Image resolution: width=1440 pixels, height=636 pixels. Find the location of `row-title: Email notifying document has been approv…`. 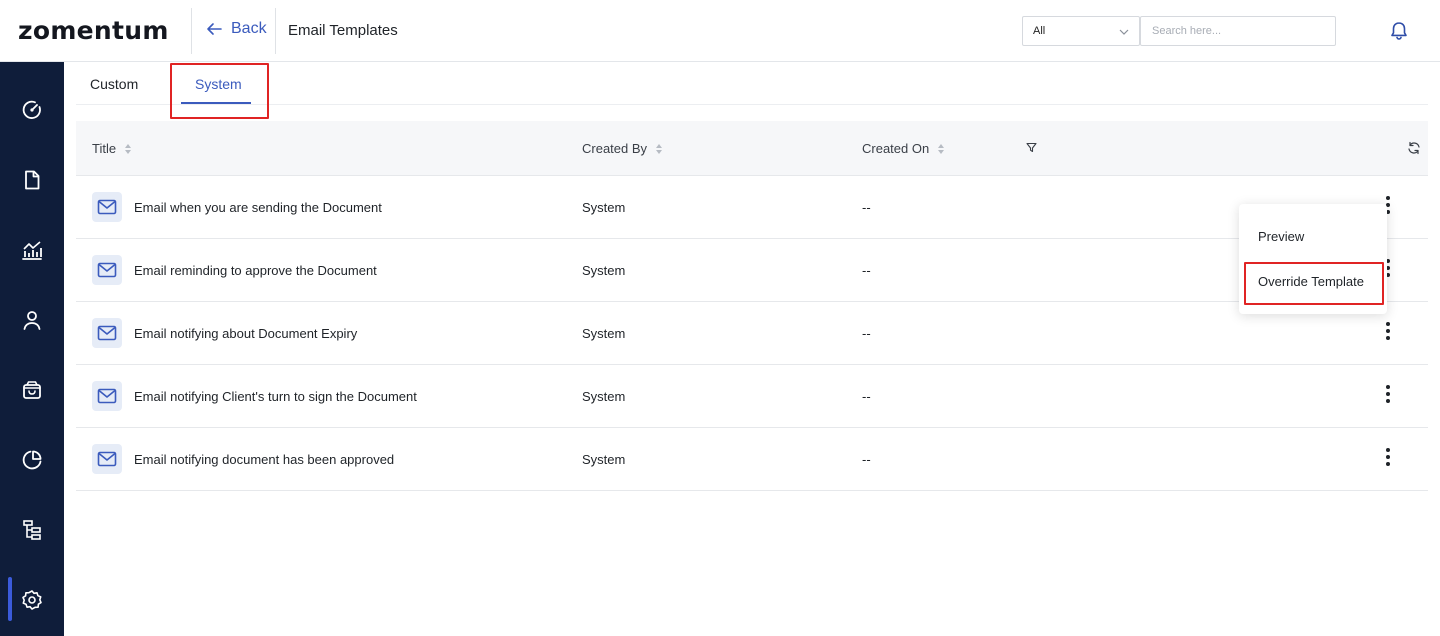

row-title: Email notifying document has been approv… is located at coordinates (264, 459).